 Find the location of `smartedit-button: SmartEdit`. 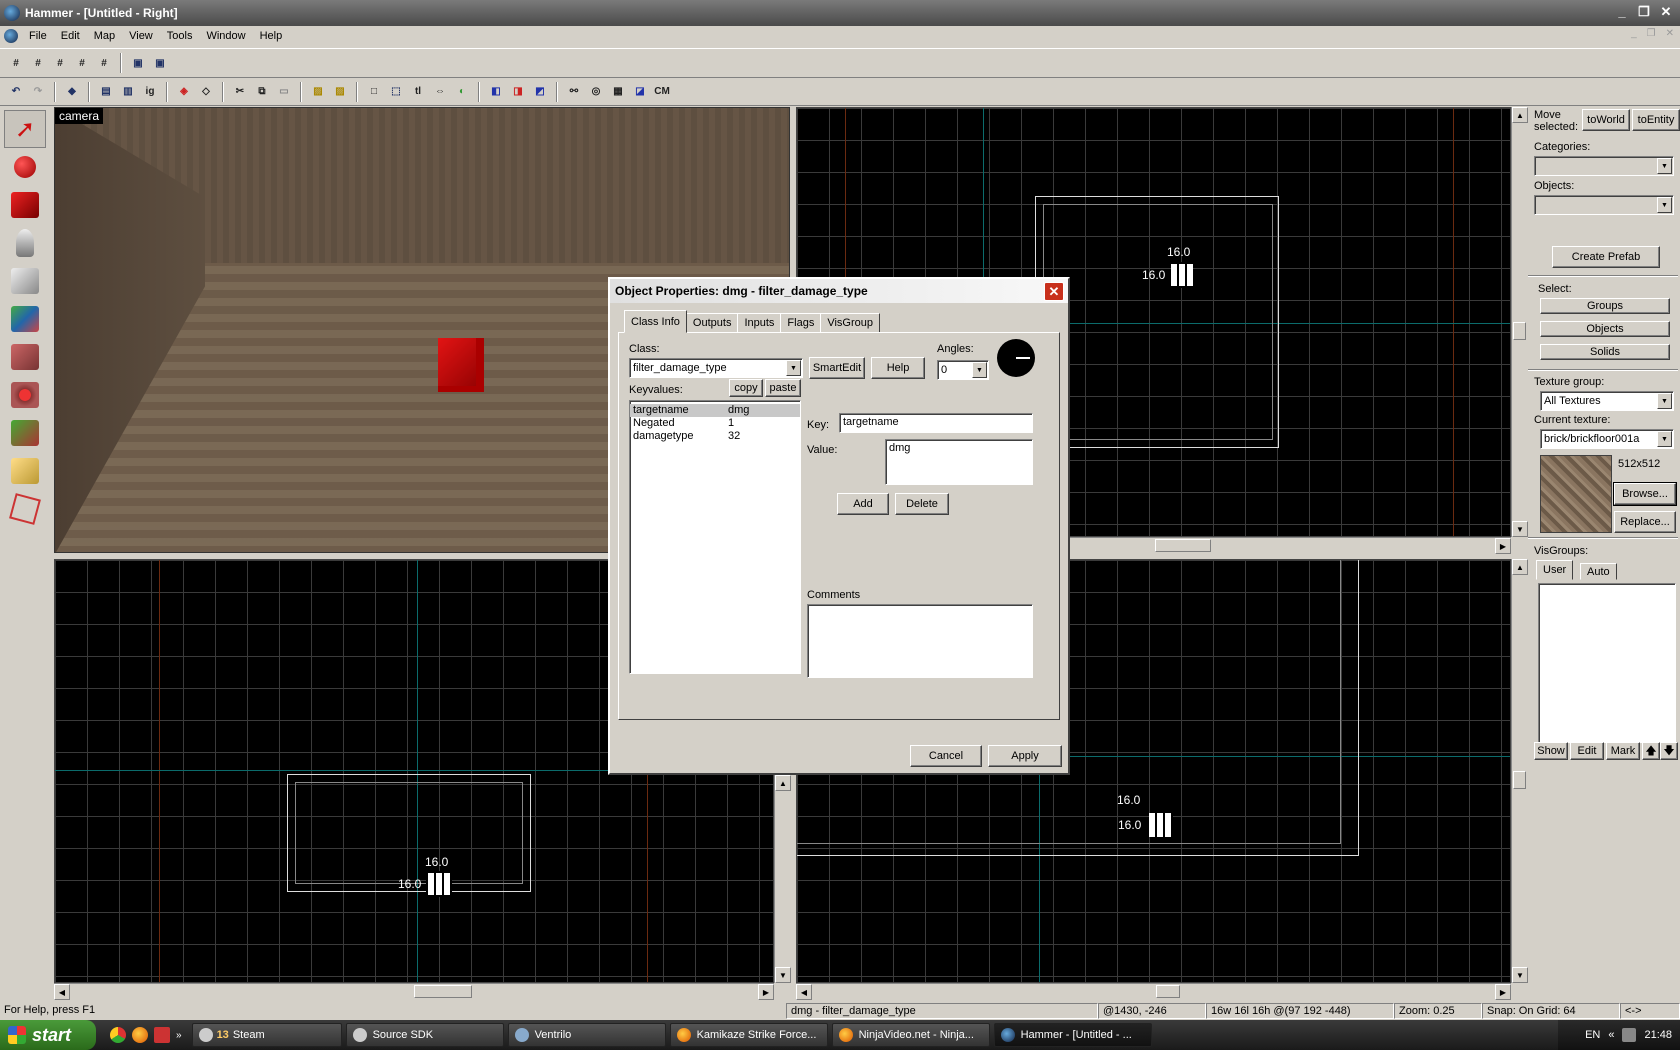

smartedit-button: SmartEdit is located at coordinates (837, 368).